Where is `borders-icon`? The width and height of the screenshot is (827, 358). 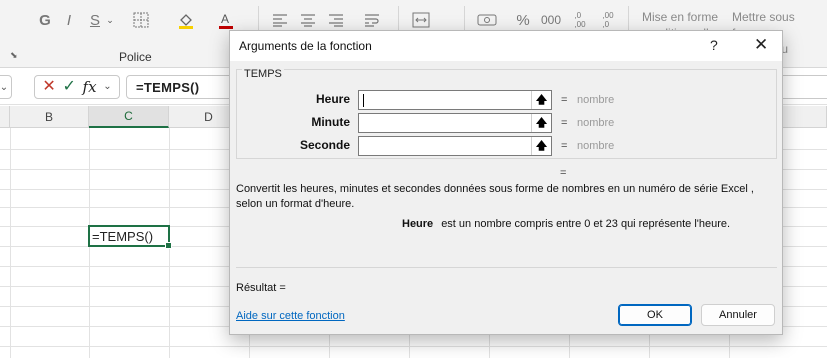 borders-icon is located at coordinates (141, 20).